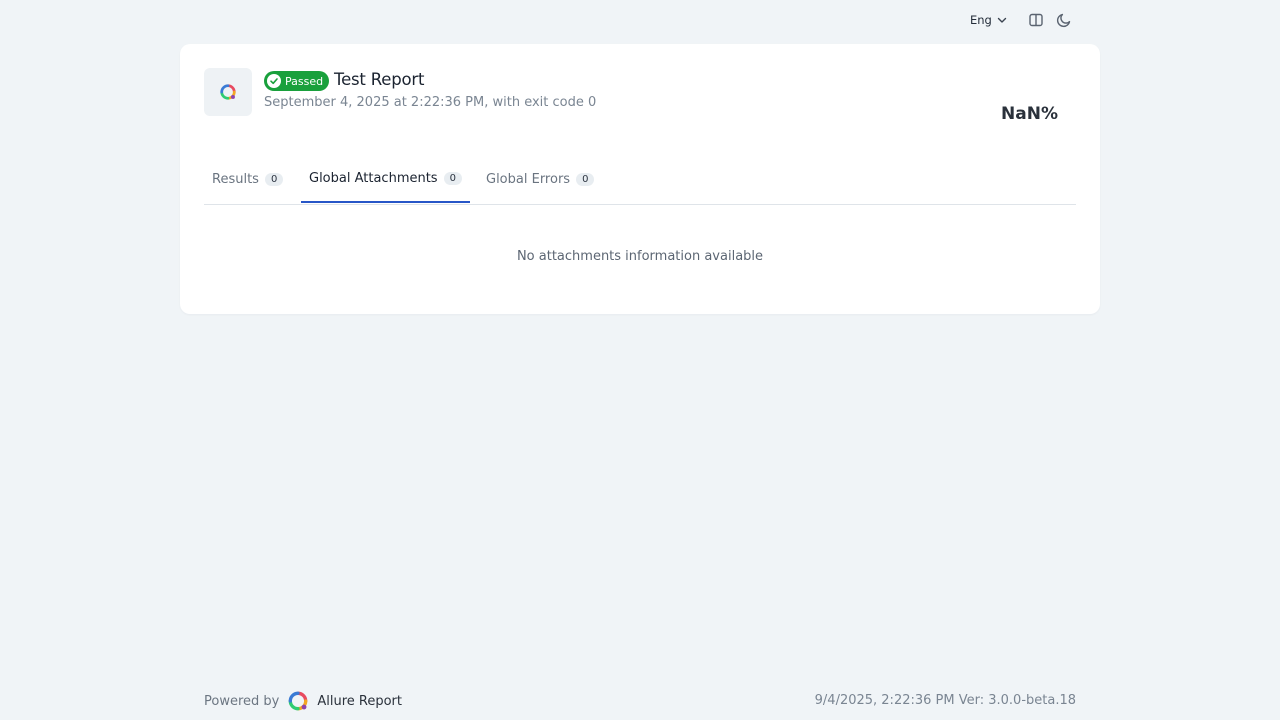 This screenshot has width=1280, height=720. I want to click on success-rate: NaN%, so click(1029, 114).